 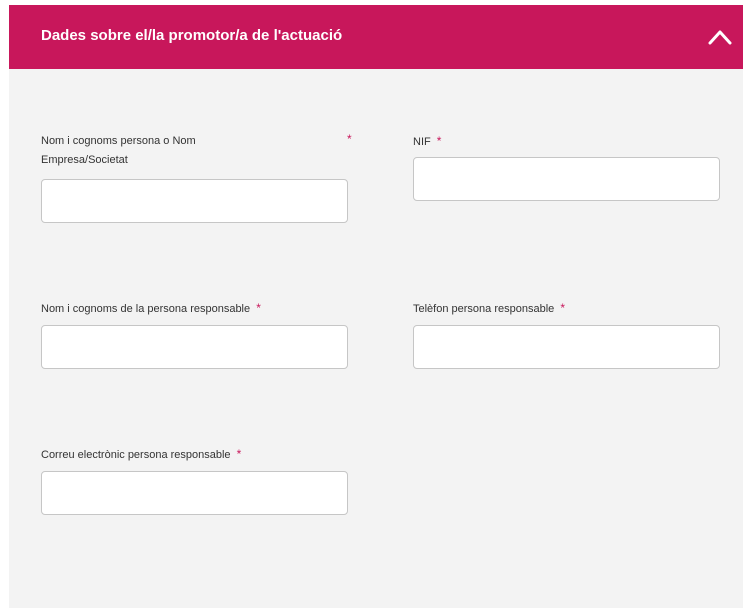 What do you see at coordinates (194, 201) in the screenshot?
I see `name-company-input` at bounding box center [194, 201].